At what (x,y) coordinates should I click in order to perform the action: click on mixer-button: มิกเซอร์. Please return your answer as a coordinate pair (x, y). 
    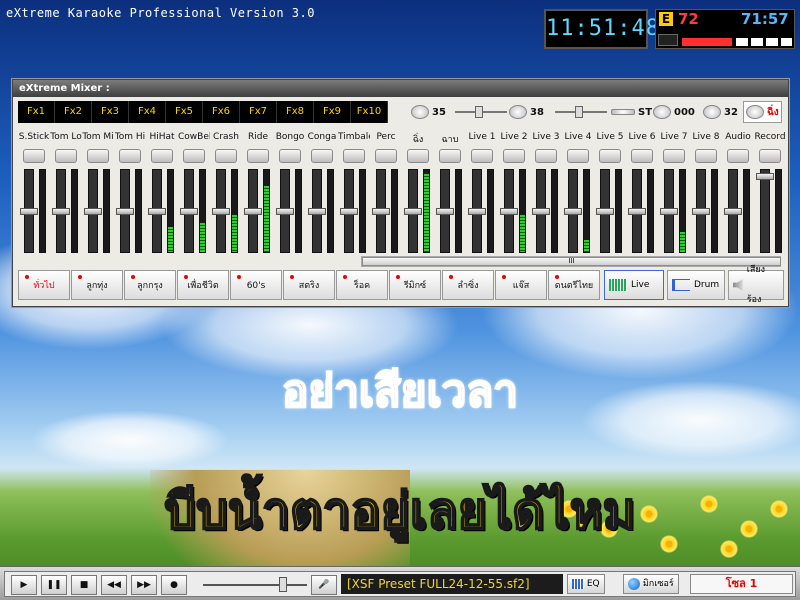
    Looking at the image, I should click on (651, 584).